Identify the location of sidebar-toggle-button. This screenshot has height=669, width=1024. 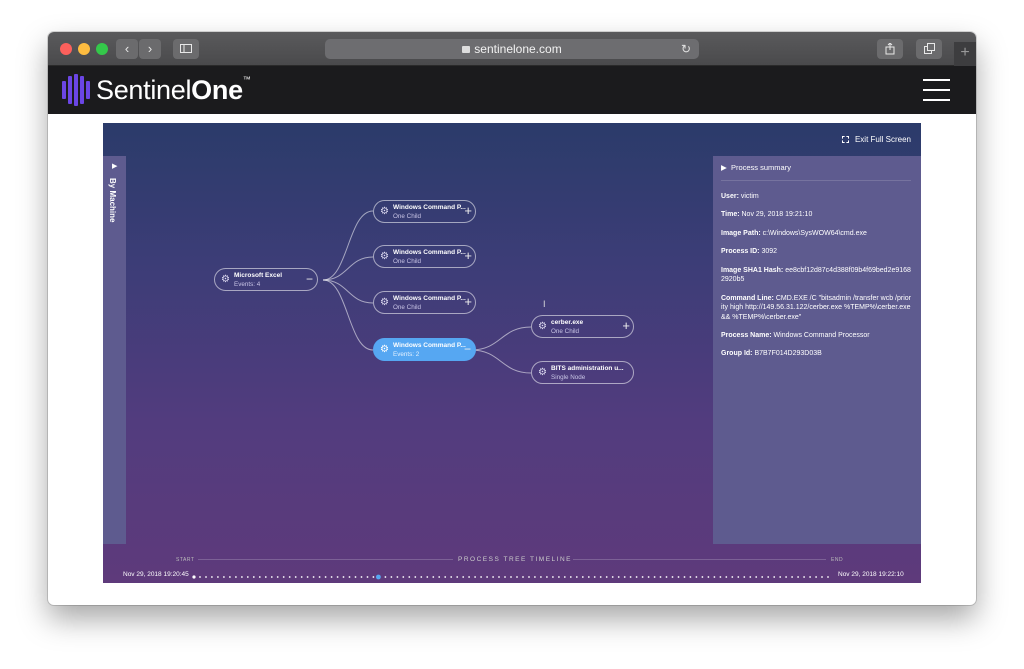
(186, 49).